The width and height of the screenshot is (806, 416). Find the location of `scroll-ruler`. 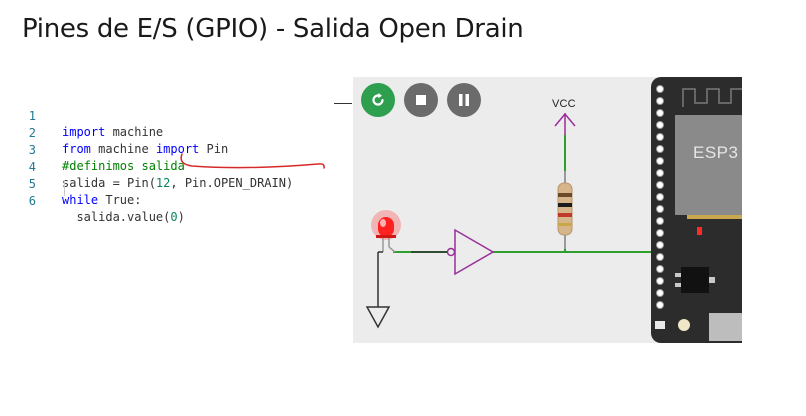

scroll-ruler is located at coordinates (343, 103).